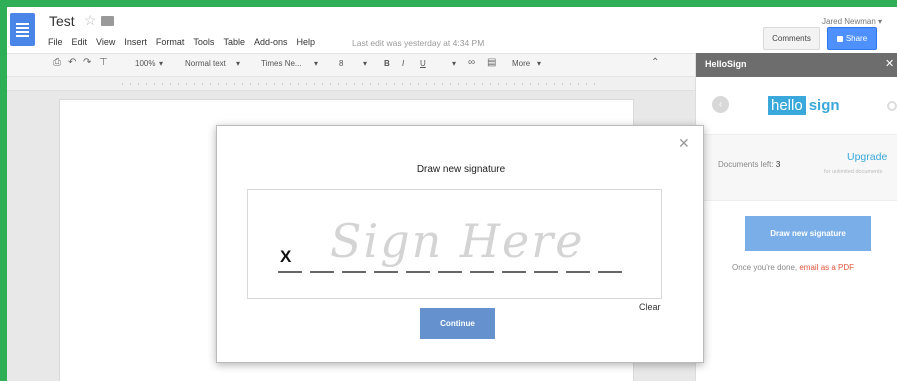 This screenshot has width=897, height=381. Describe the element at coordinates (105, 44) in the screenshot. I see `menu-view: View` at that location.